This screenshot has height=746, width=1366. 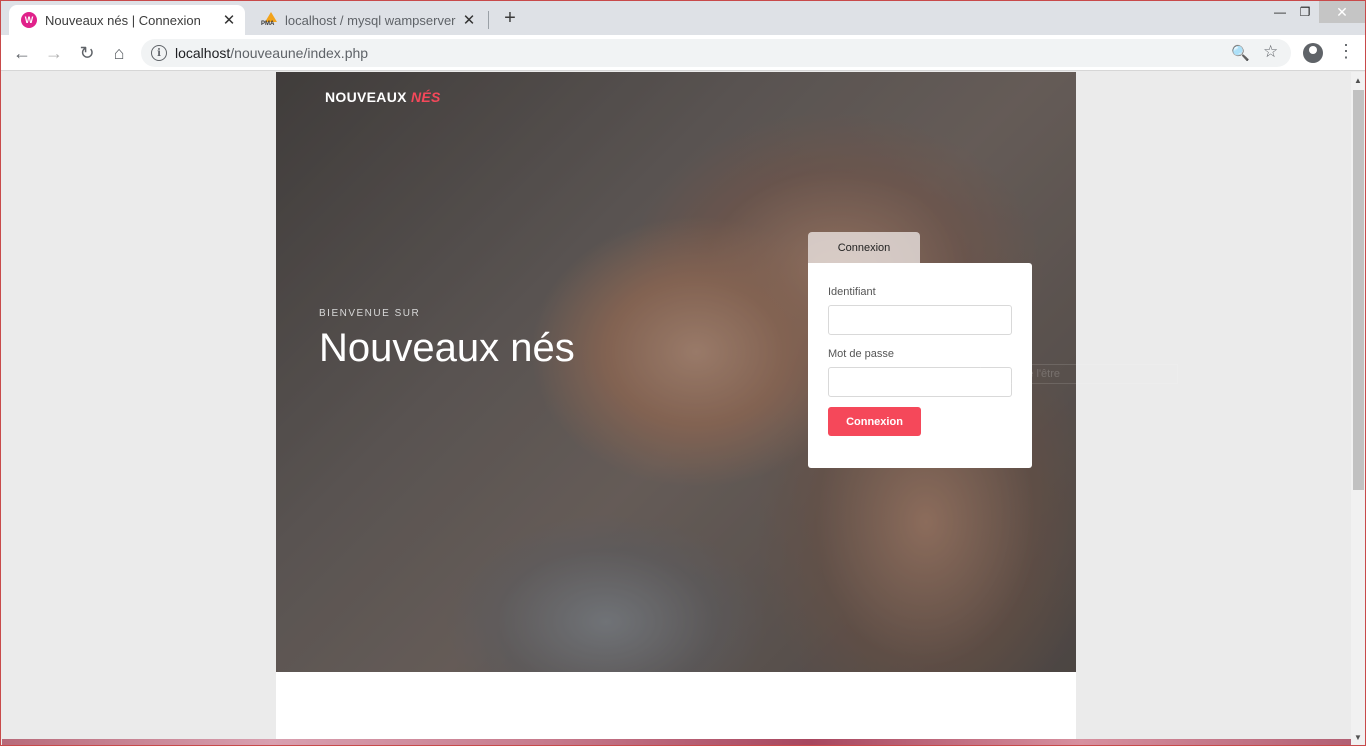 What do you see at coordinates (447, 348) in the screenshot?
I see `page-title: Nouveaux nés` at bounding box center [447, 348].